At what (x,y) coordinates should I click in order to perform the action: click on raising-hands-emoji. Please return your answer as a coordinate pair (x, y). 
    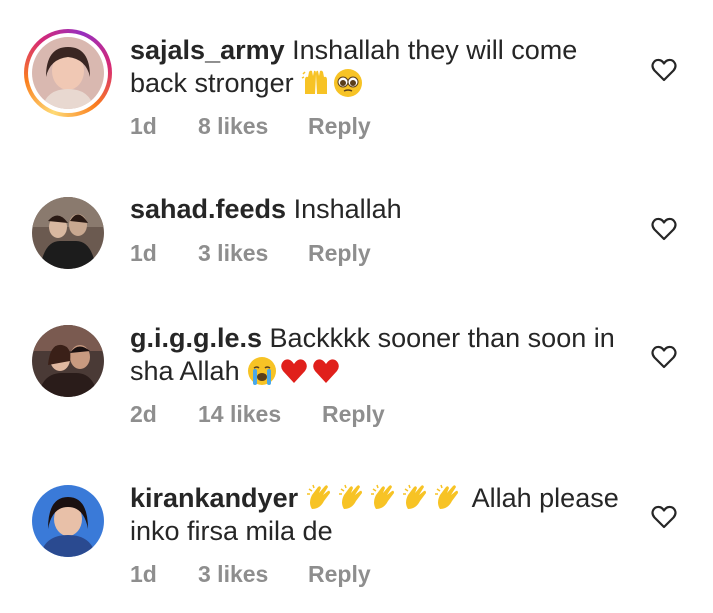
    Looking at the image, I should click on (316, 83).